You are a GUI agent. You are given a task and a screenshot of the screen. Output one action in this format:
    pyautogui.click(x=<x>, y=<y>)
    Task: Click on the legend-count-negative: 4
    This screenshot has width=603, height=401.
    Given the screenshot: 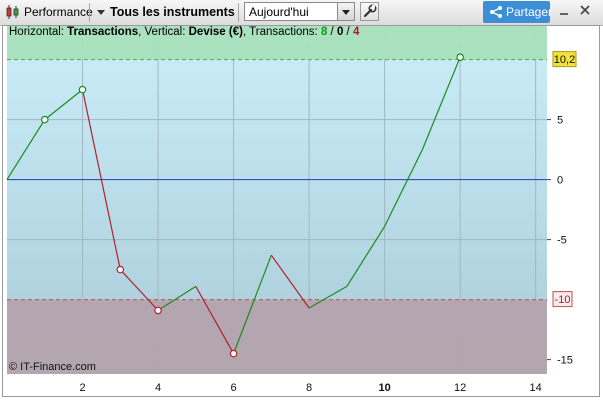 What is the action you would take?
    pyautogui.click(x=356, y=32)
    